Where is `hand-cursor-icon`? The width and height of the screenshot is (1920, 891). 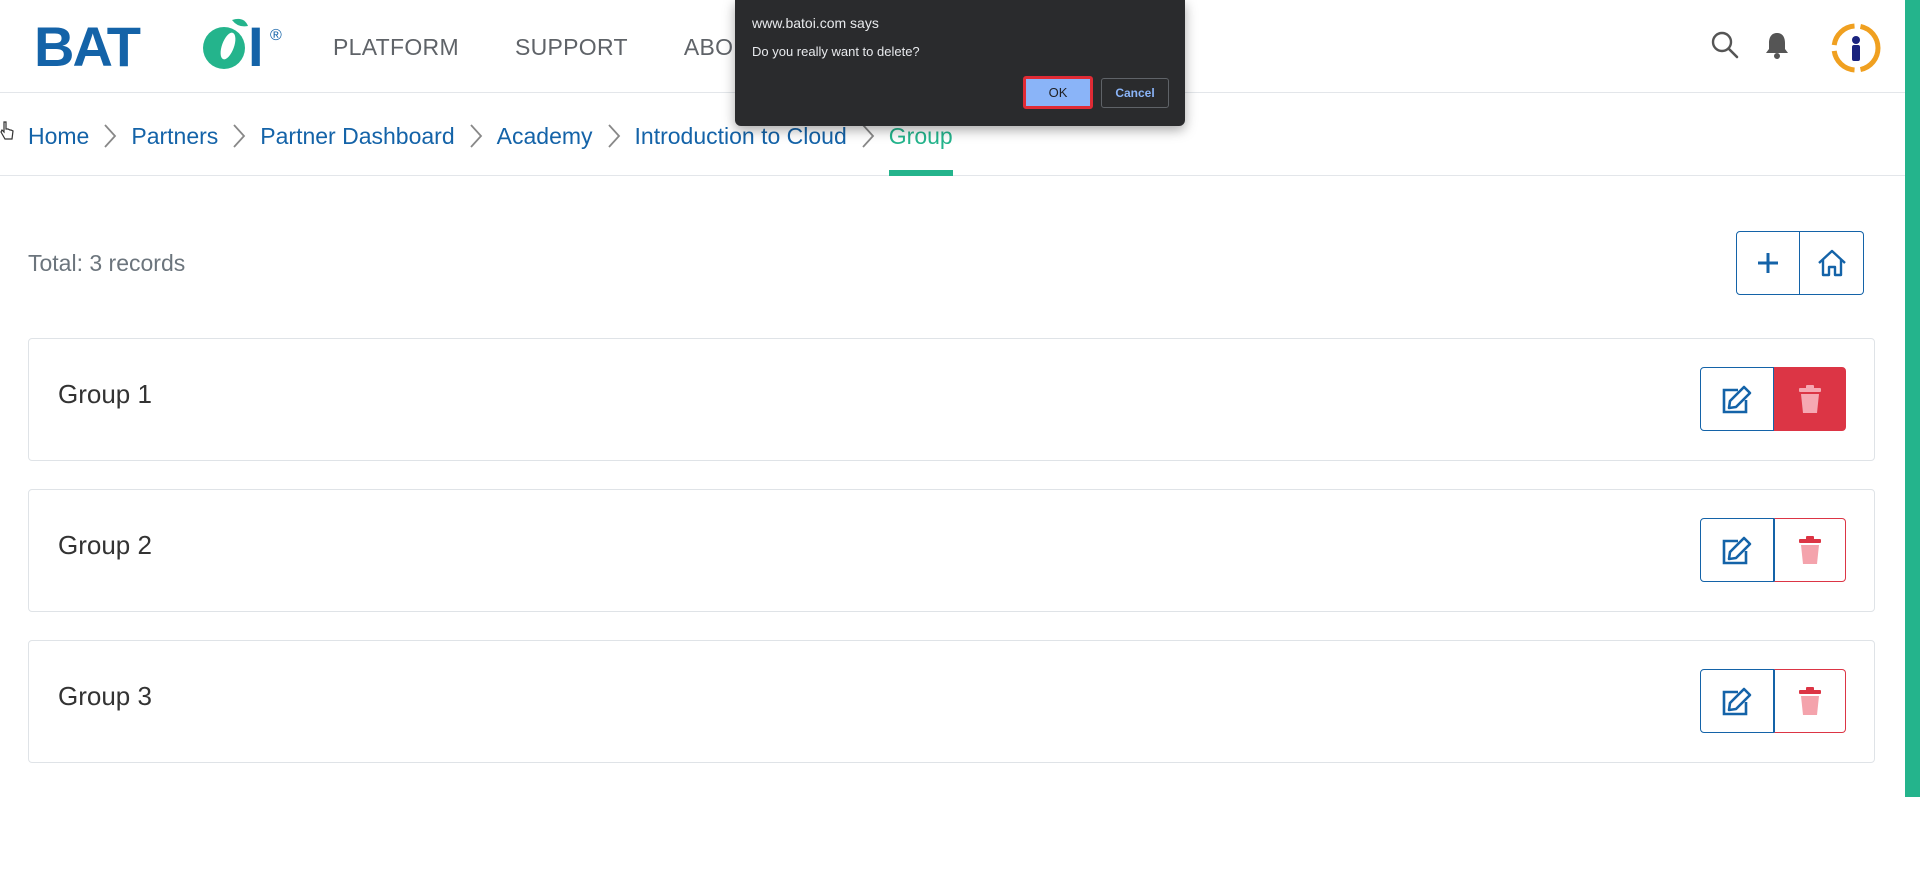
hand-cursor-icon is located at coordinates (7, 130).